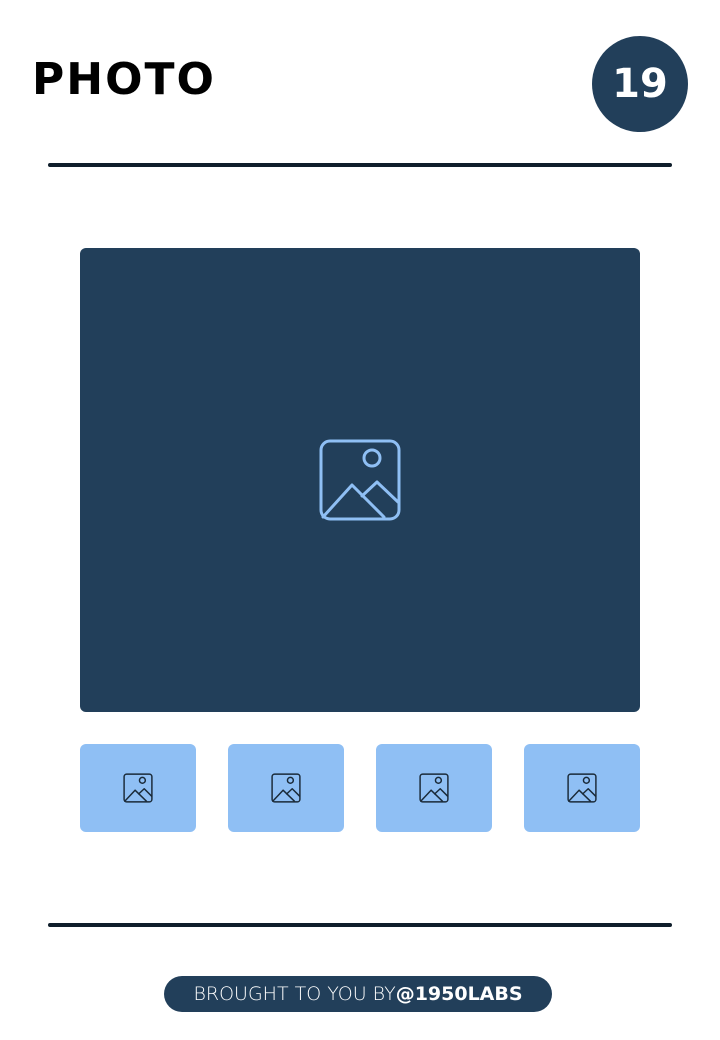 This screenshot has height=1040, width=720. What do you see at coordinates (360, 788) in the screenshot?
I see `thumbnail-strip` at bounding box center [360, 788].